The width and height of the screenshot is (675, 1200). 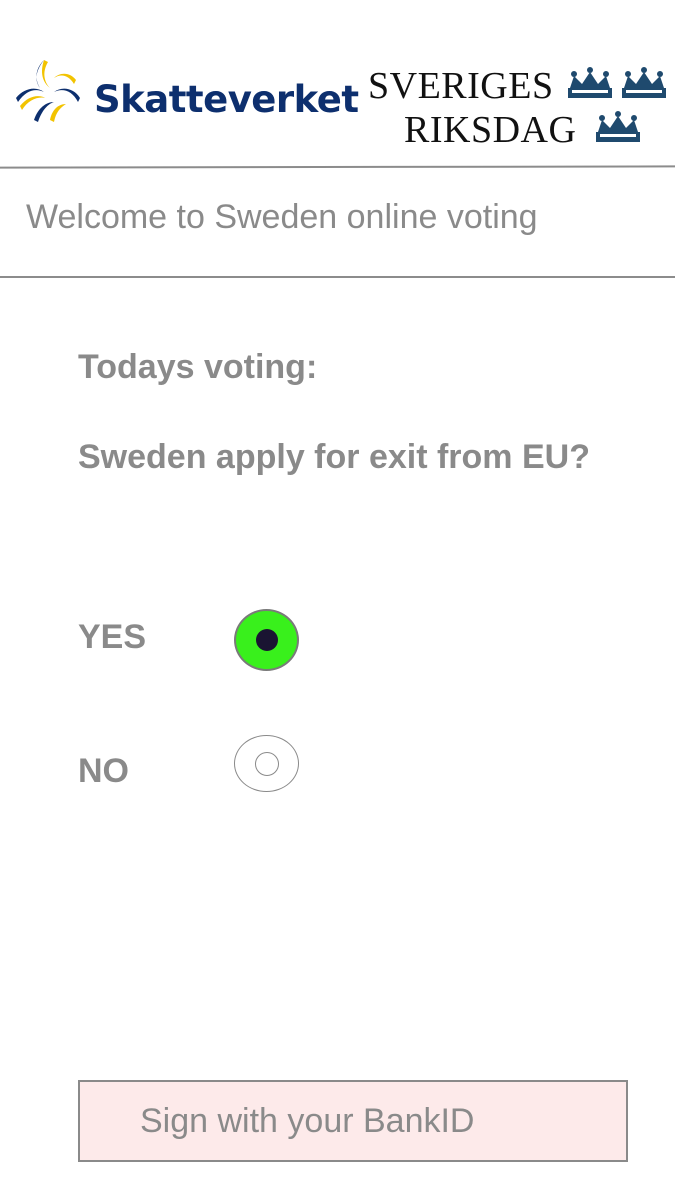 What do you see at coordinates (282, 217) in the screenshot?
I see `welcome-text: Welcome to Sweden online voting` at bounding box center [282, 217].